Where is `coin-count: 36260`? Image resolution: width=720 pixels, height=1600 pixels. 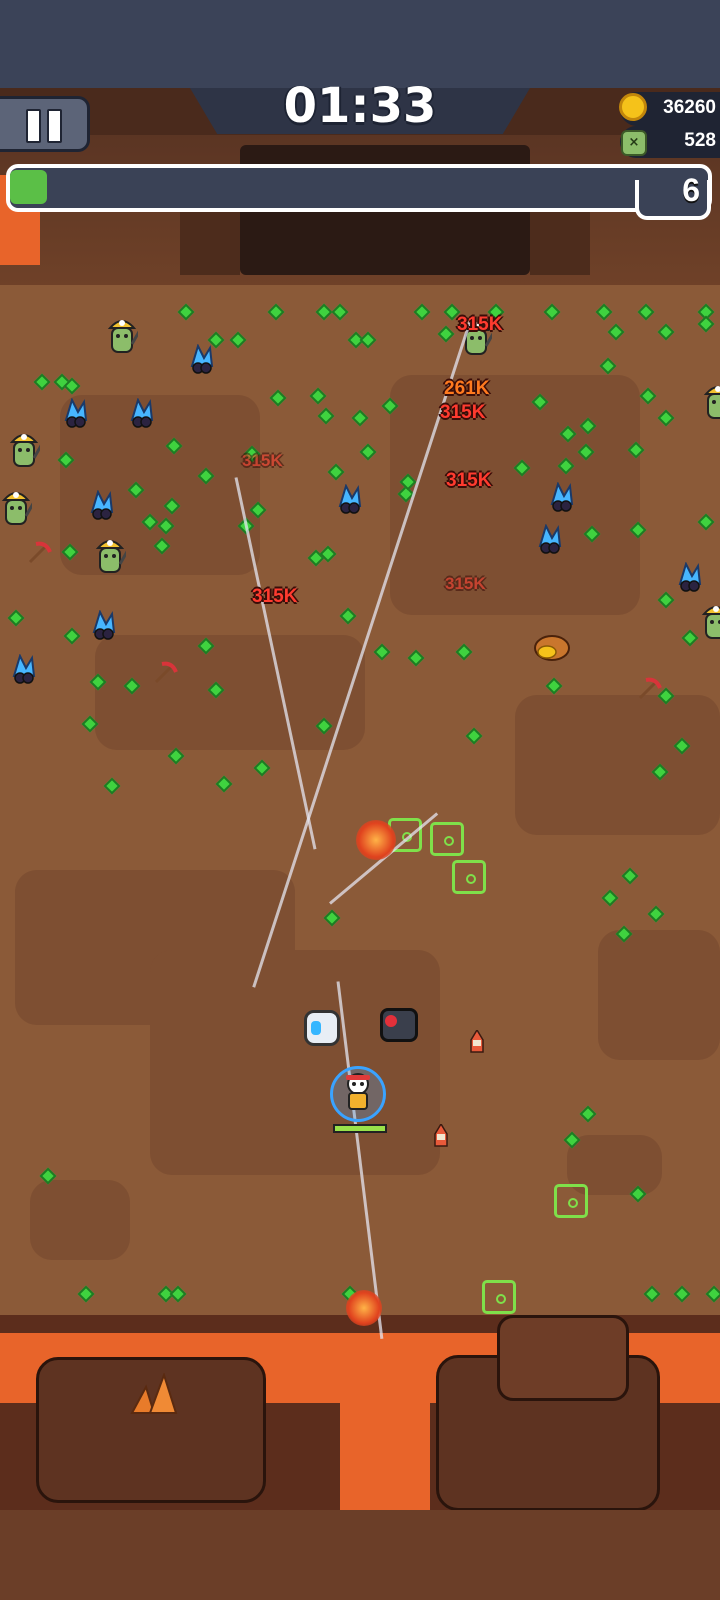
coin-count: 36260 is located at coordinates (689, 107).